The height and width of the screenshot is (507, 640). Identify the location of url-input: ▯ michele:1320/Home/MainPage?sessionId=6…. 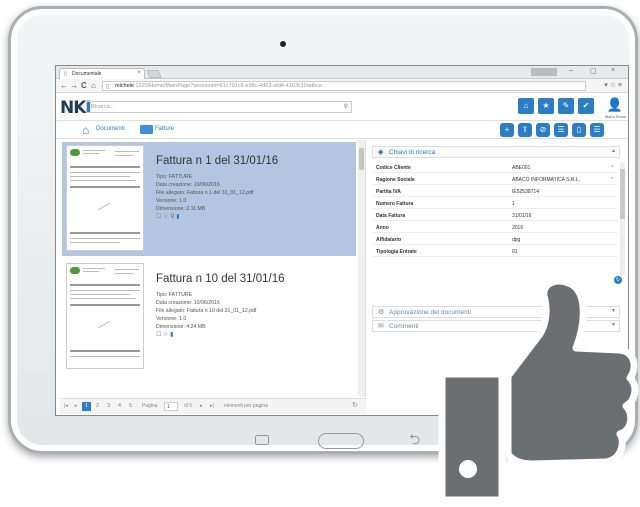
(344, 86).